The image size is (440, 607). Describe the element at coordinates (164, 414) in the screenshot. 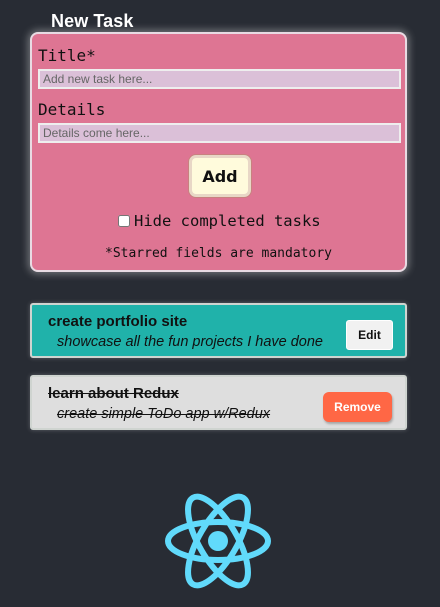

I see `task-details: create simple ToDo app w/Redux` at that location.